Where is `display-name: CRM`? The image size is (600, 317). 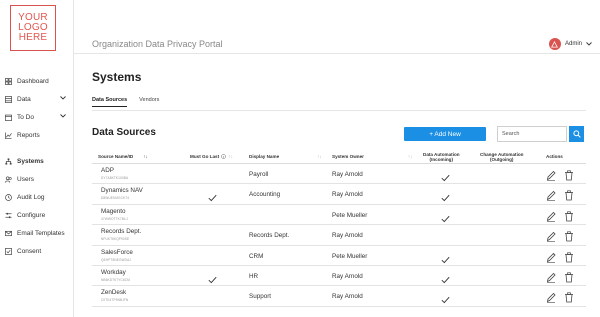
display-name: CRM is located at coordinates (256, 256).